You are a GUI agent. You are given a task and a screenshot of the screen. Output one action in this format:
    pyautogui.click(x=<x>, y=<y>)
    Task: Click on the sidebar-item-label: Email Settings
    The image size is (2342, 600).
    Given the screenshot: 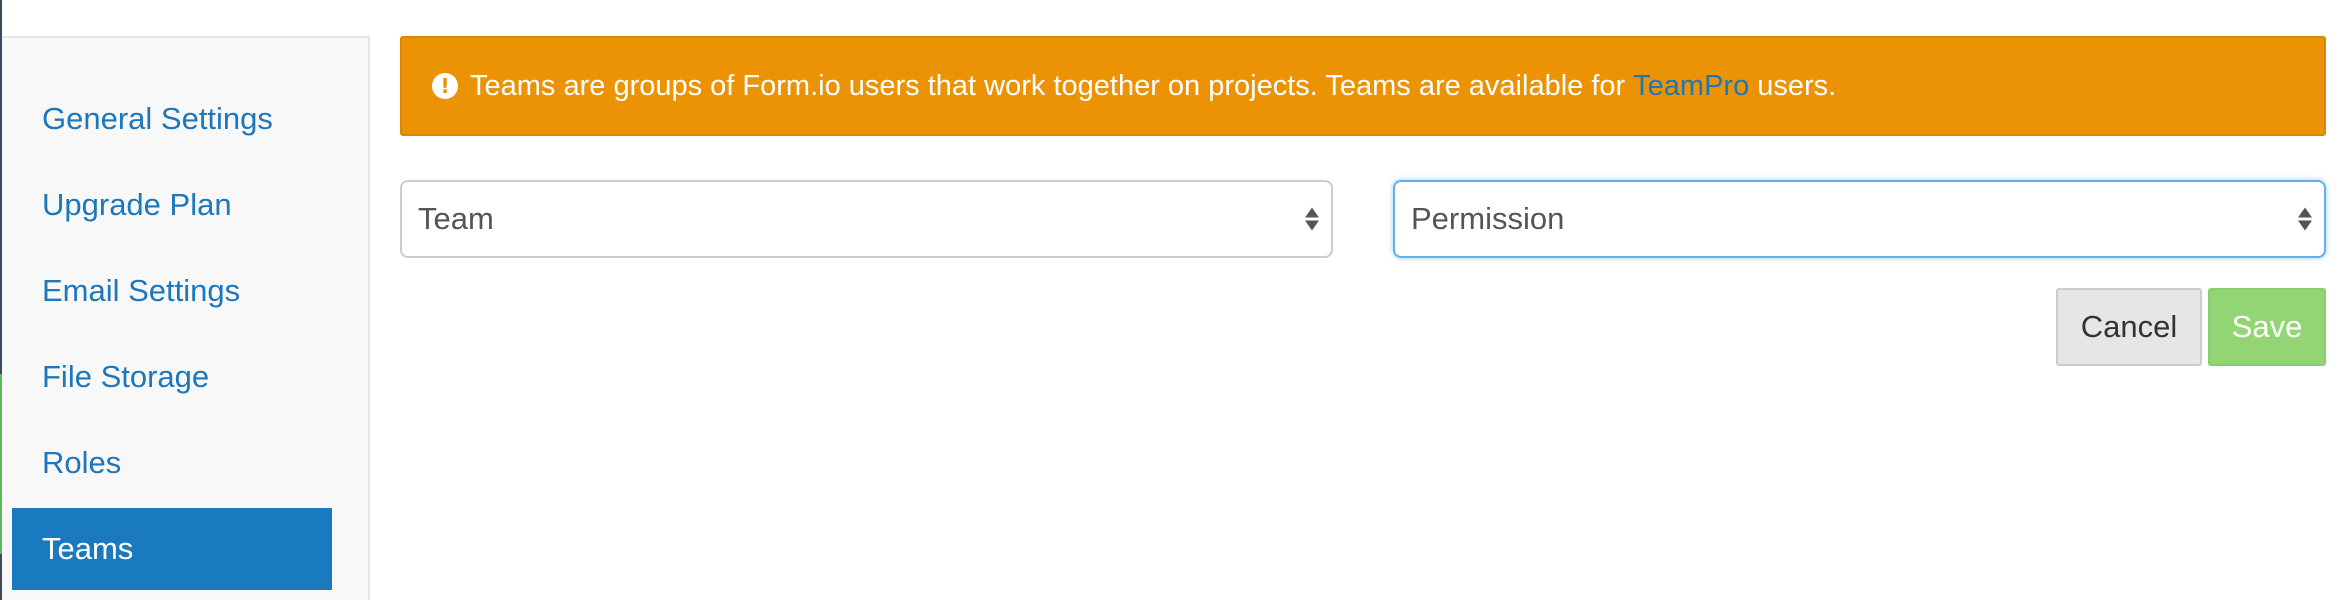 What is the action you would take?
    pyautogui.click(x=141, y=290)
    